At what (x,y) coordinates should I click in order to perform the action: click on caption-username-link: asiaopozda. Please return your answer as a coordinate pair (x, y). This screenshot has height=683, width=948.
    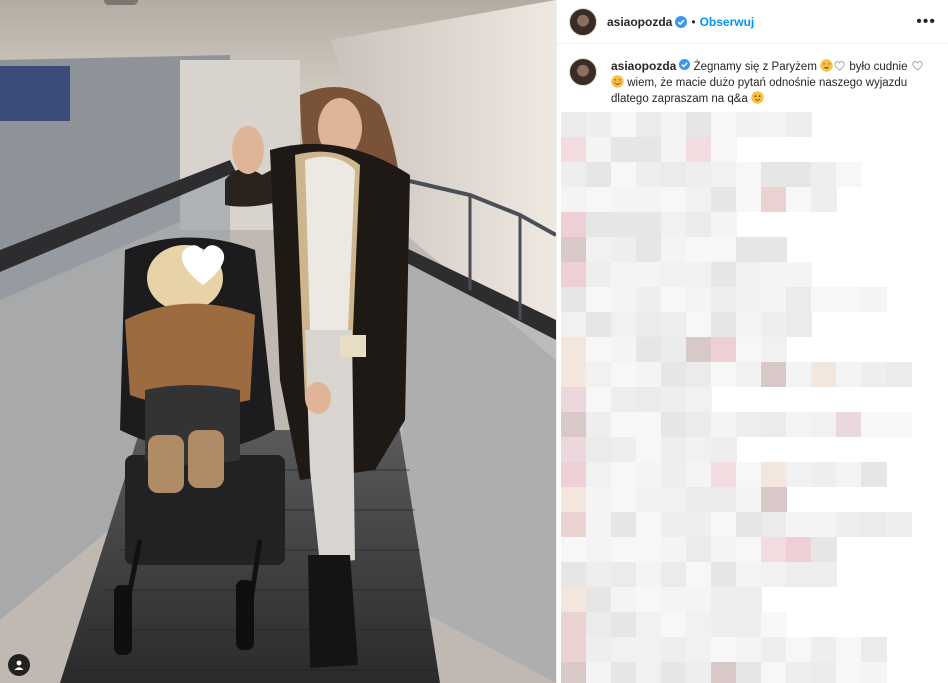
    Looking at the image, I should click on (643, 66).